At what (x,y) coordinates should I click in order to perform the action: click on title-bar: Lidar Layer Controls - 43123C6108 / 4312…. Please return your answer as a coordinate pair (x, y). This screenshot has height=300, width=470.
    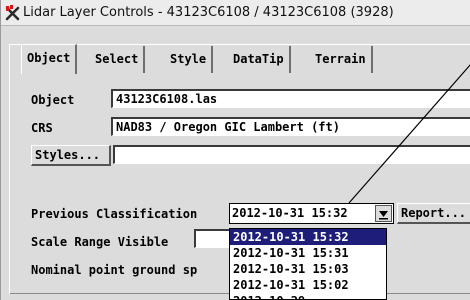
    Looking at the image, I should click on (235, 13).